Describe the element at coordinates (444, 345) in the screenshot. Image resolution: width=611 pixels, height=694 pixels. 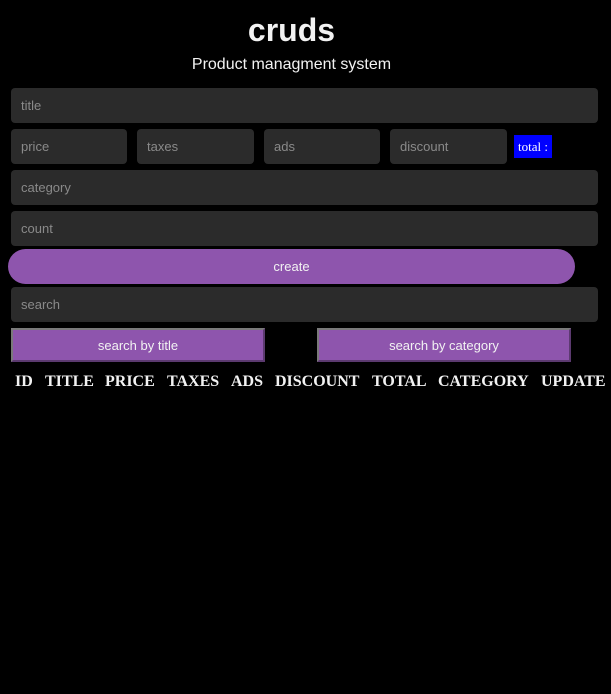
I see `search-by-category-button: search by category` at that location.